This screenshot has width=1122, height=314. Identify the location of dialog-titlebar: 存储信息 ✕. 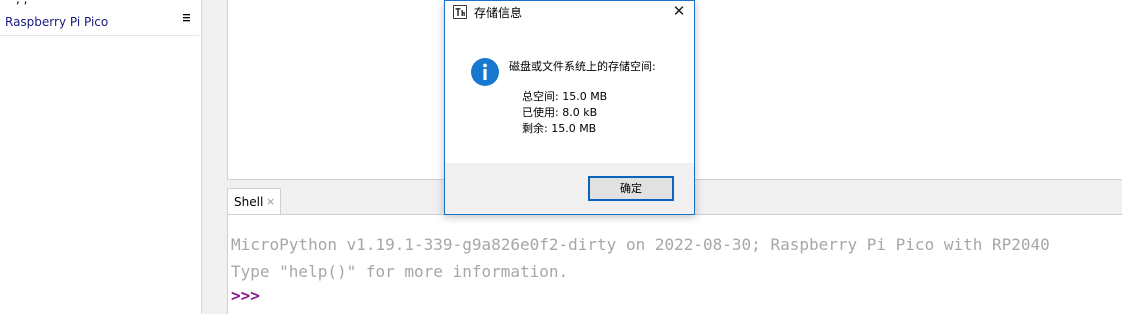
(569, 12).